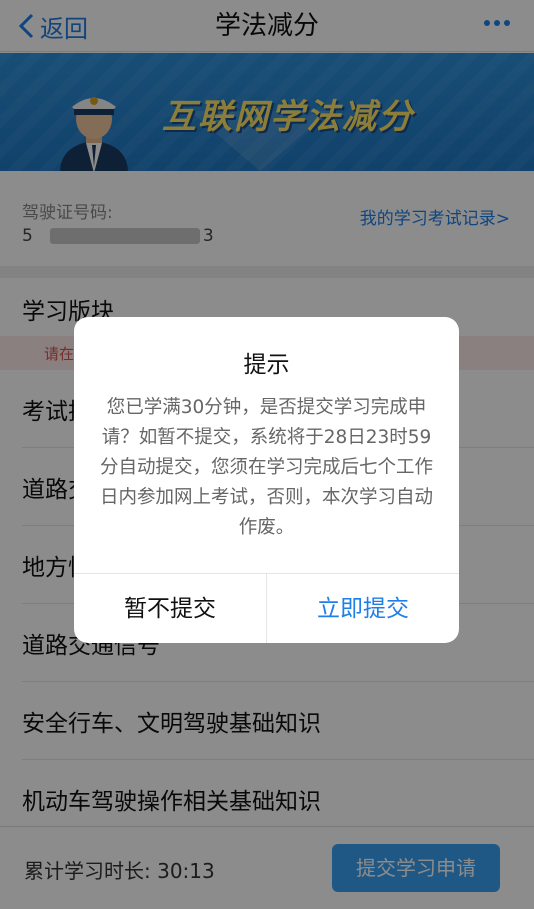 The width and height of the screenshot is (534, 909). Describe the element at coordinates (363, 608) in the screenshot. I see `submit-now-button: 立即提交` at that location.